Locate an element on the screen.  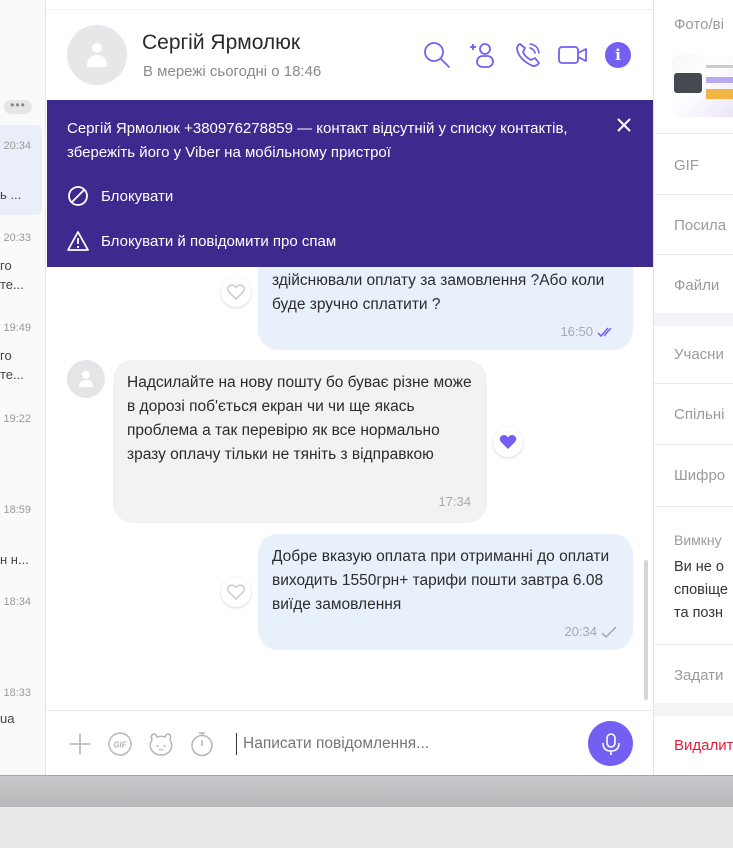
chat-time: 18:34 is located at coordinates (17, 602).